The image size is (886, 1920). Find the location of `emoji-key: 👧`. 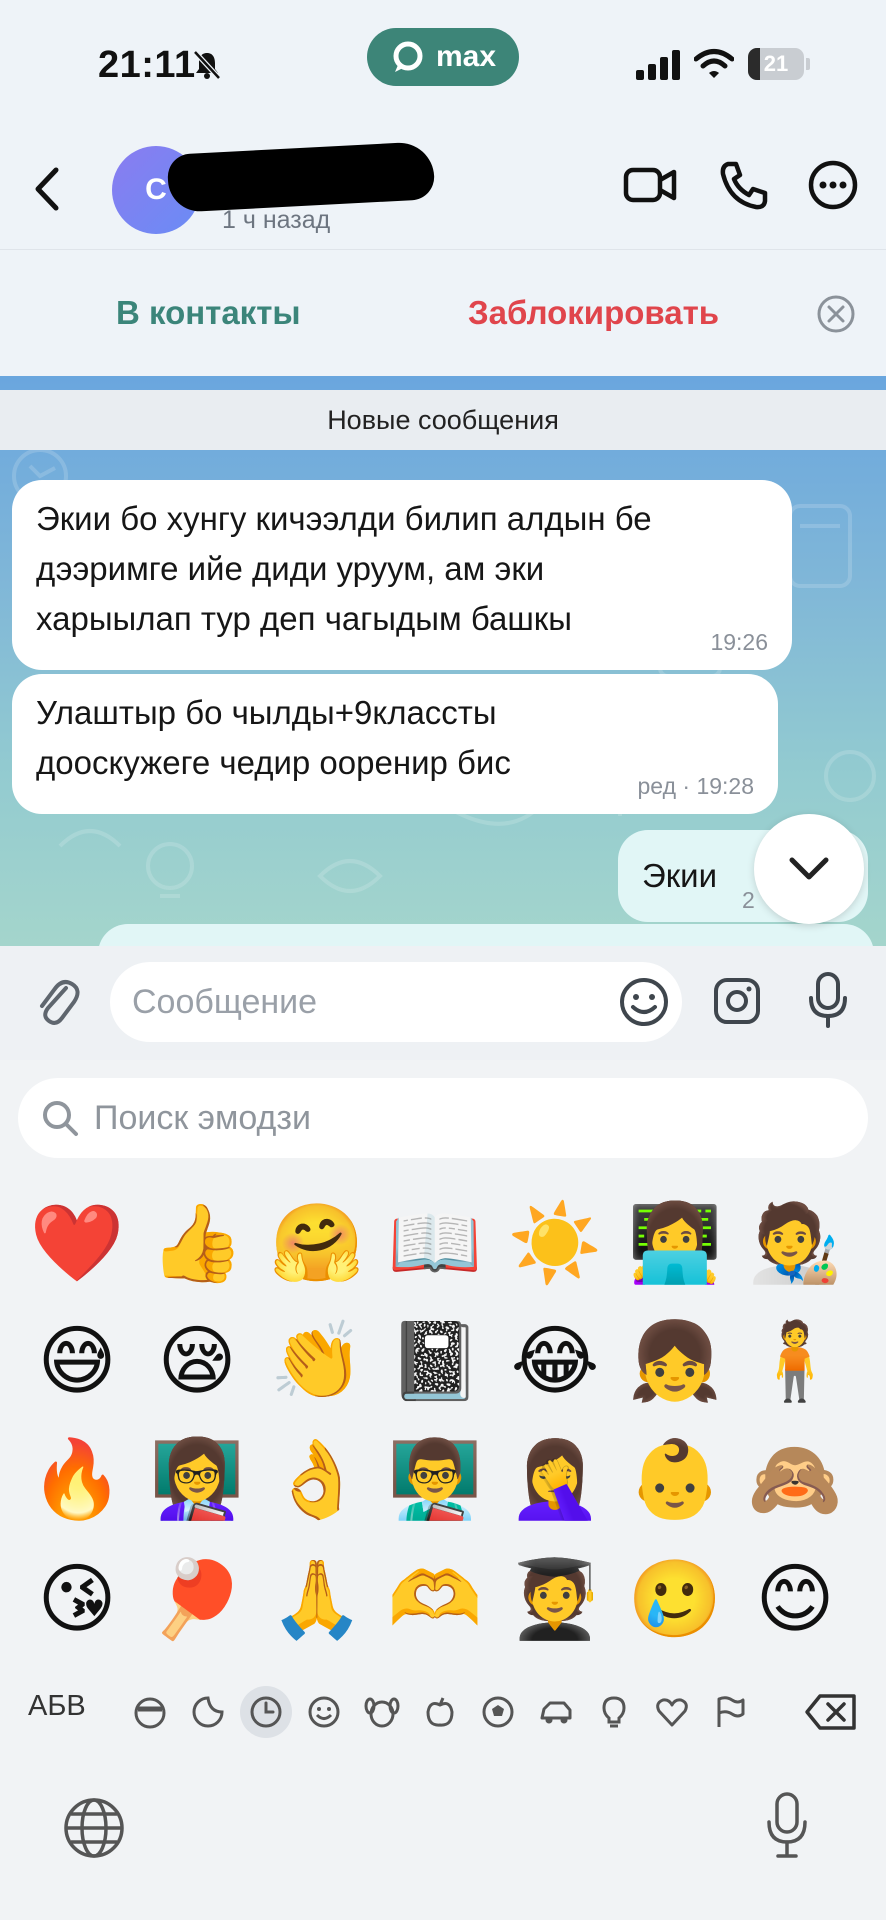

emoji-key: 👧 is located at coordinates (675, 1361).